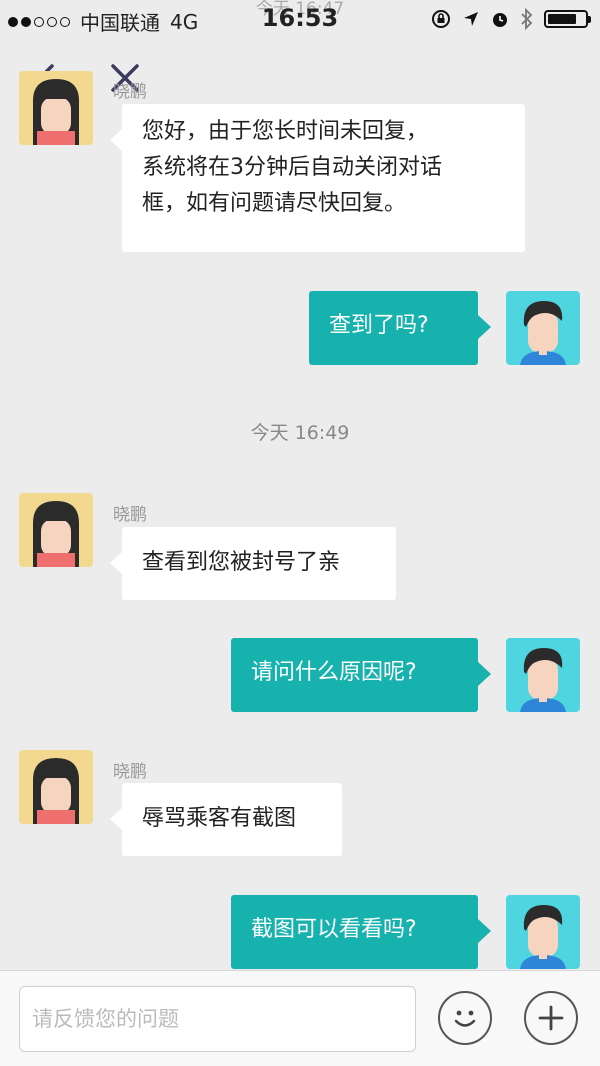  What do you see at coordinates (285, 131) in the screenshot?
I see `message-line: 您好，由于您长时间未回复，` at bounding box center [285, 131].